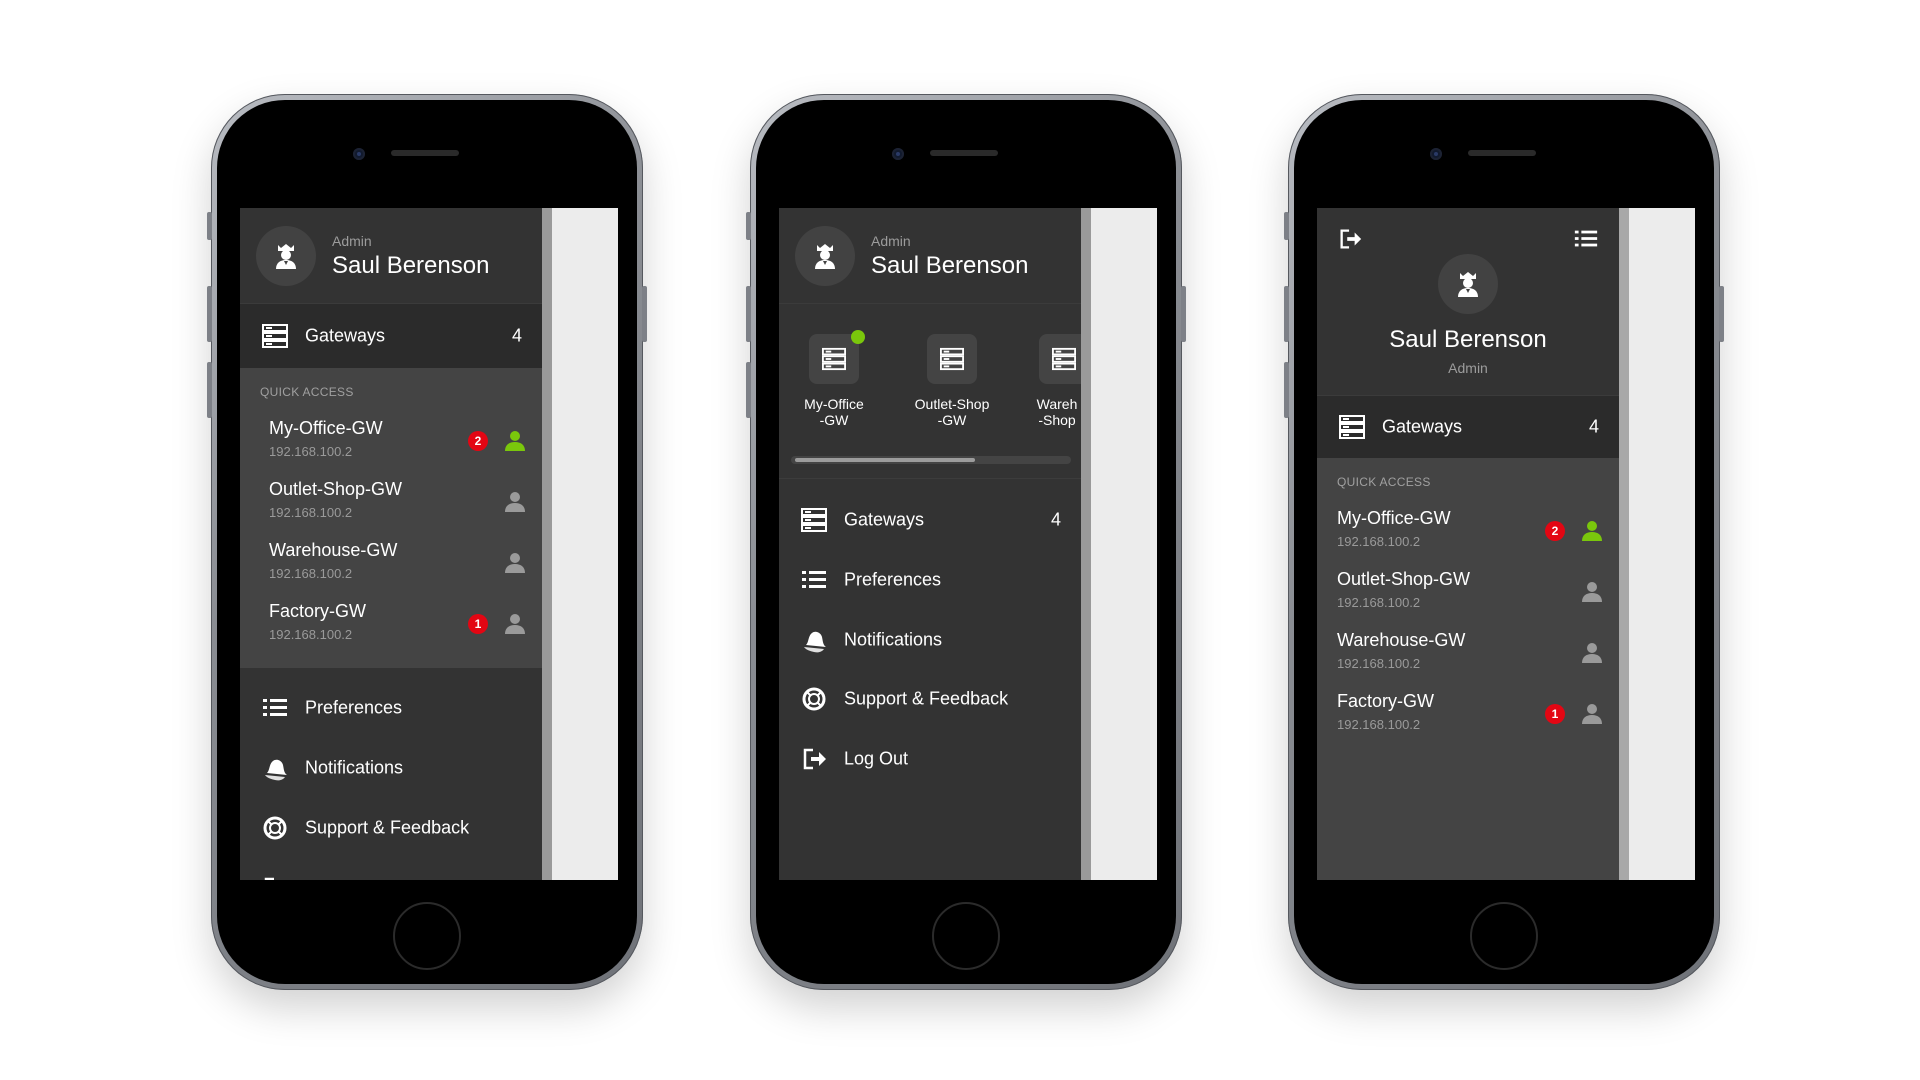  What do you see at coordinates (275, 768) in the screenshot?
I see `bell-icon` at bounding box center [275, 768].